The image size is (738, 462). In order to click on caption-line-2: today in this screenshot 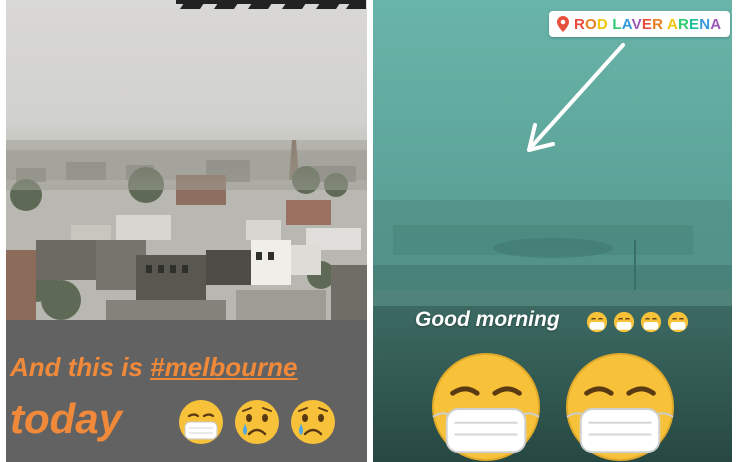, I will do `click(66, 418)`.